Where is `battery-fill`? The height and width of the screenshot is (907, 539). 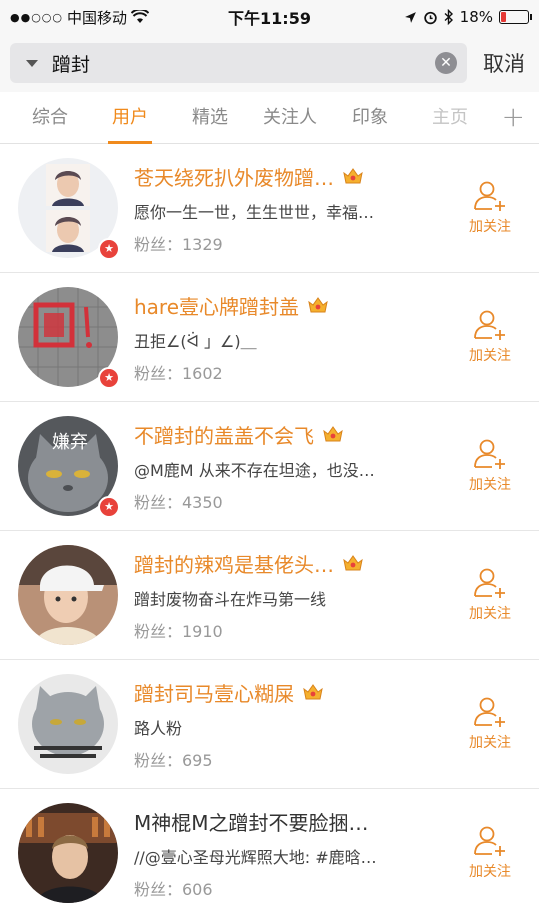 battery-fill is located at coordinates (503, 17).